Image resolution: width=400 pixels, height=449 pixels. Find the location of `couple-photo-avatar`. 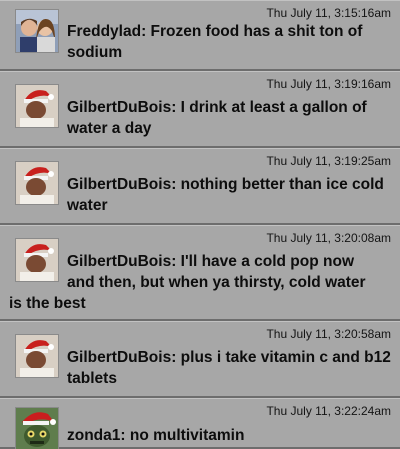

couple-photo-avatar is located at coordinates (37, 31).